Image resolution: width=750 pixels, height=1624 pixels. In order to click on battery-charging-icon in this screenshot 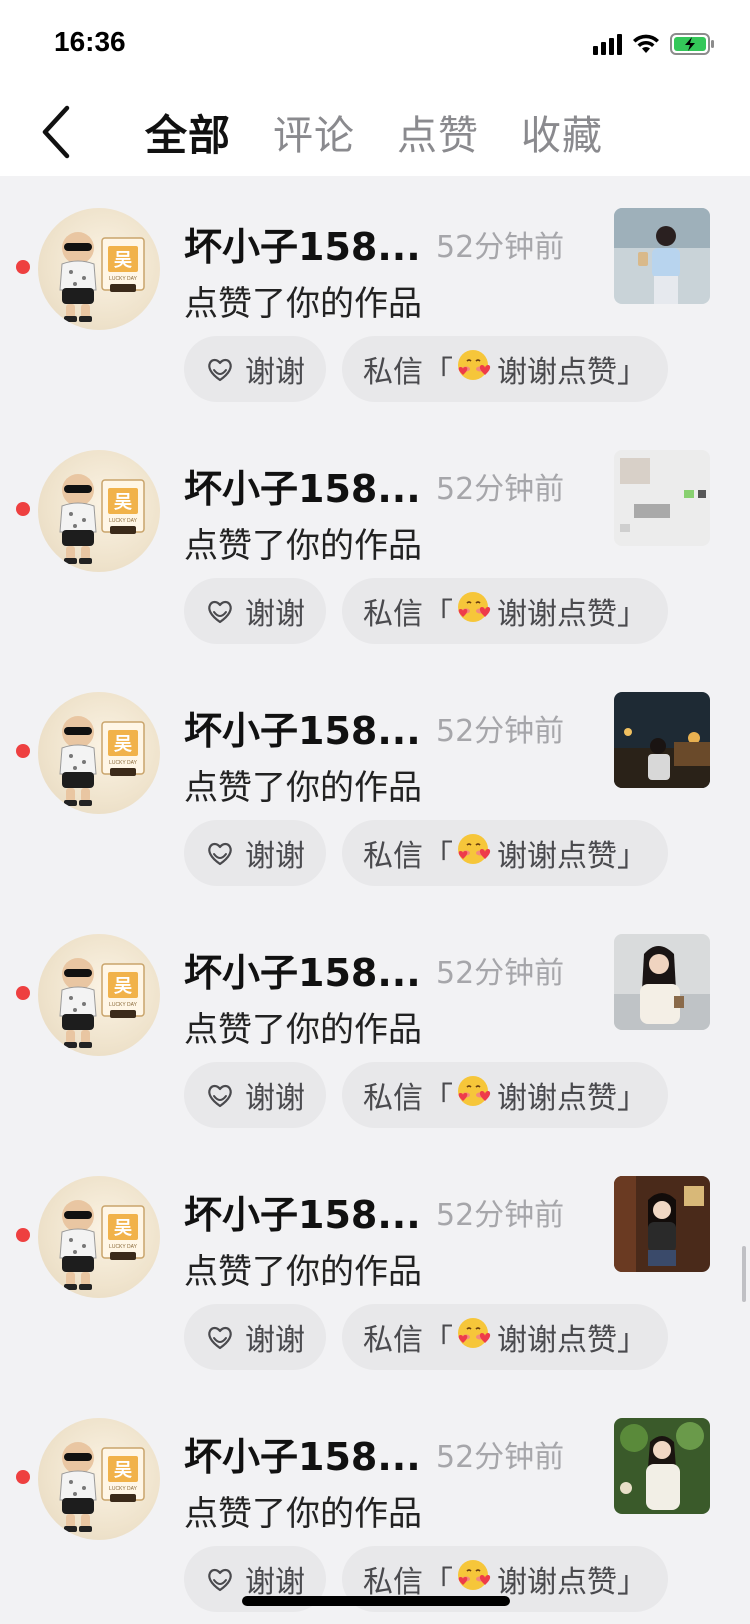, I will do `click(693, 44)`.